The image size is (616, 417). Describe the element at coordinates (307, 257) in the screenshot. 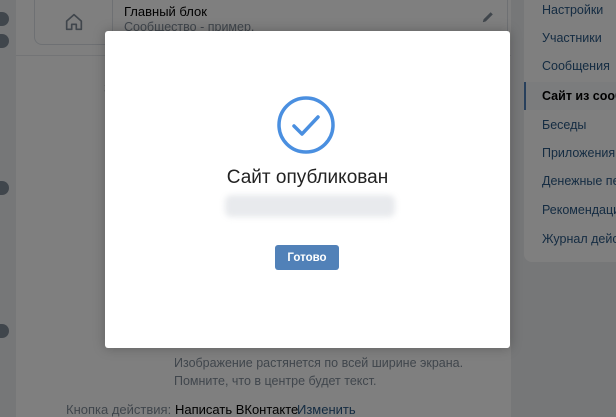

I see `done-button: Готово` at that location.